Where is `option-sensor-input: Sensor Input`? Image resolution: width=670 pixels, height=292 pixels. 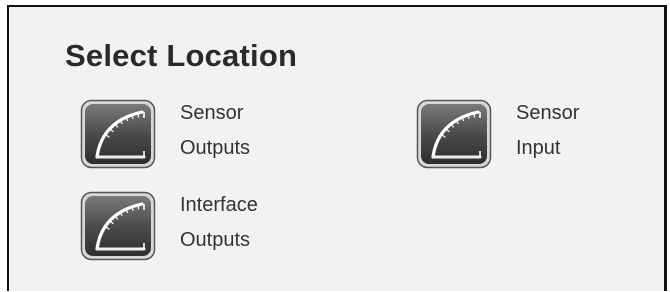 option-sensor-input: Sensor Input is located at coordinates (526, 136).